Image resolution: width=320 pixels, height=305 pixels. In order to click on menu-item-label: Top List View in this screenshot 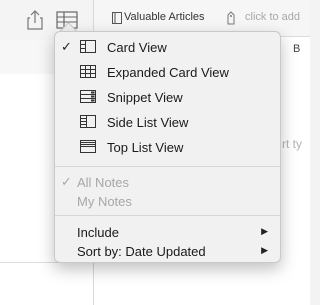, I will do `click(145, 147)`.